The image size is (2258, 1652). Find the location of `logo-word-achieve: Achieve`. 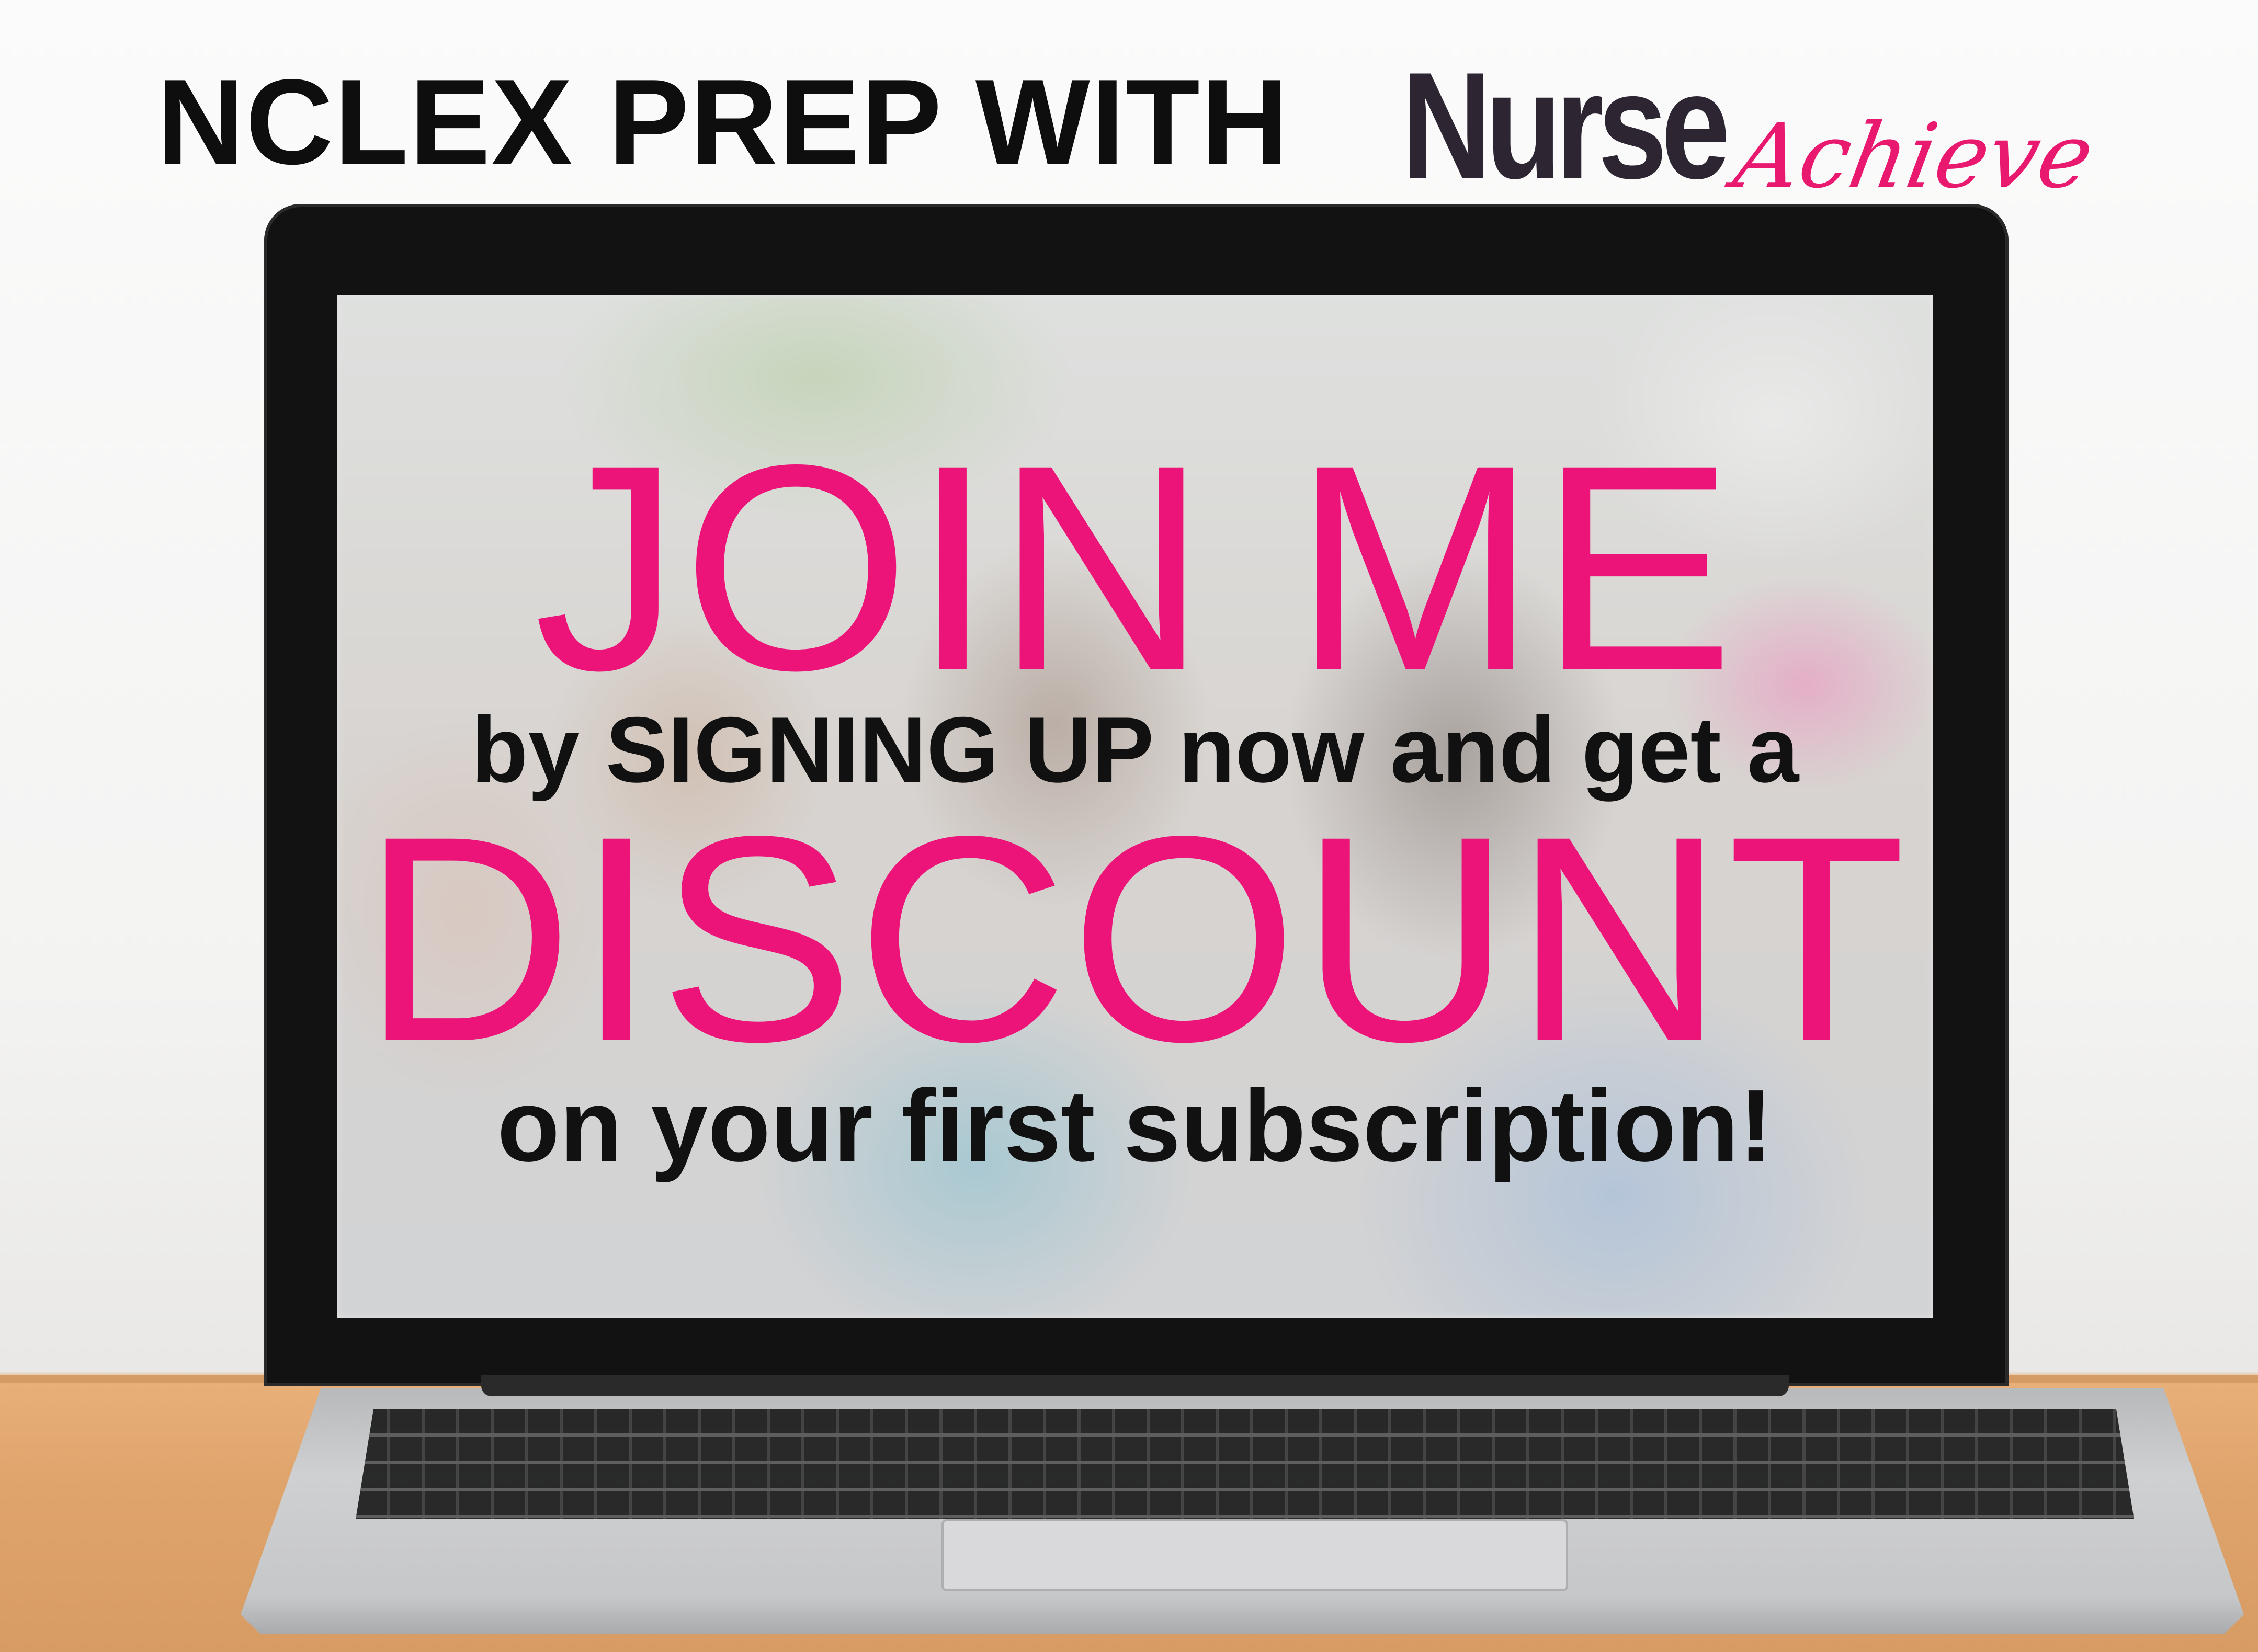

logo-word-achieve: Achieve is located at coordinates (1914, 156).